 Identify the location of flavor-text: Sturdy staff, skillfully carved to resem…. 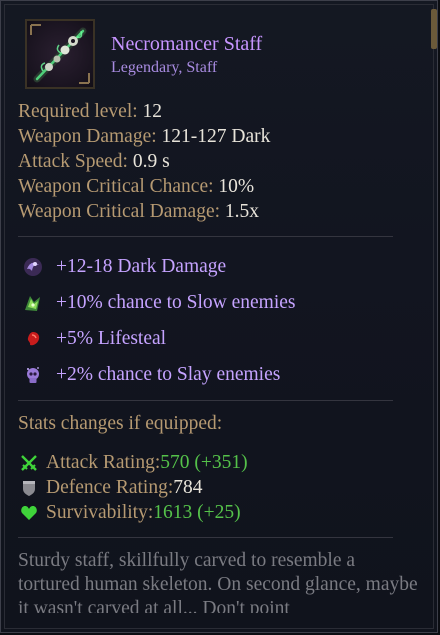
(218, 581).